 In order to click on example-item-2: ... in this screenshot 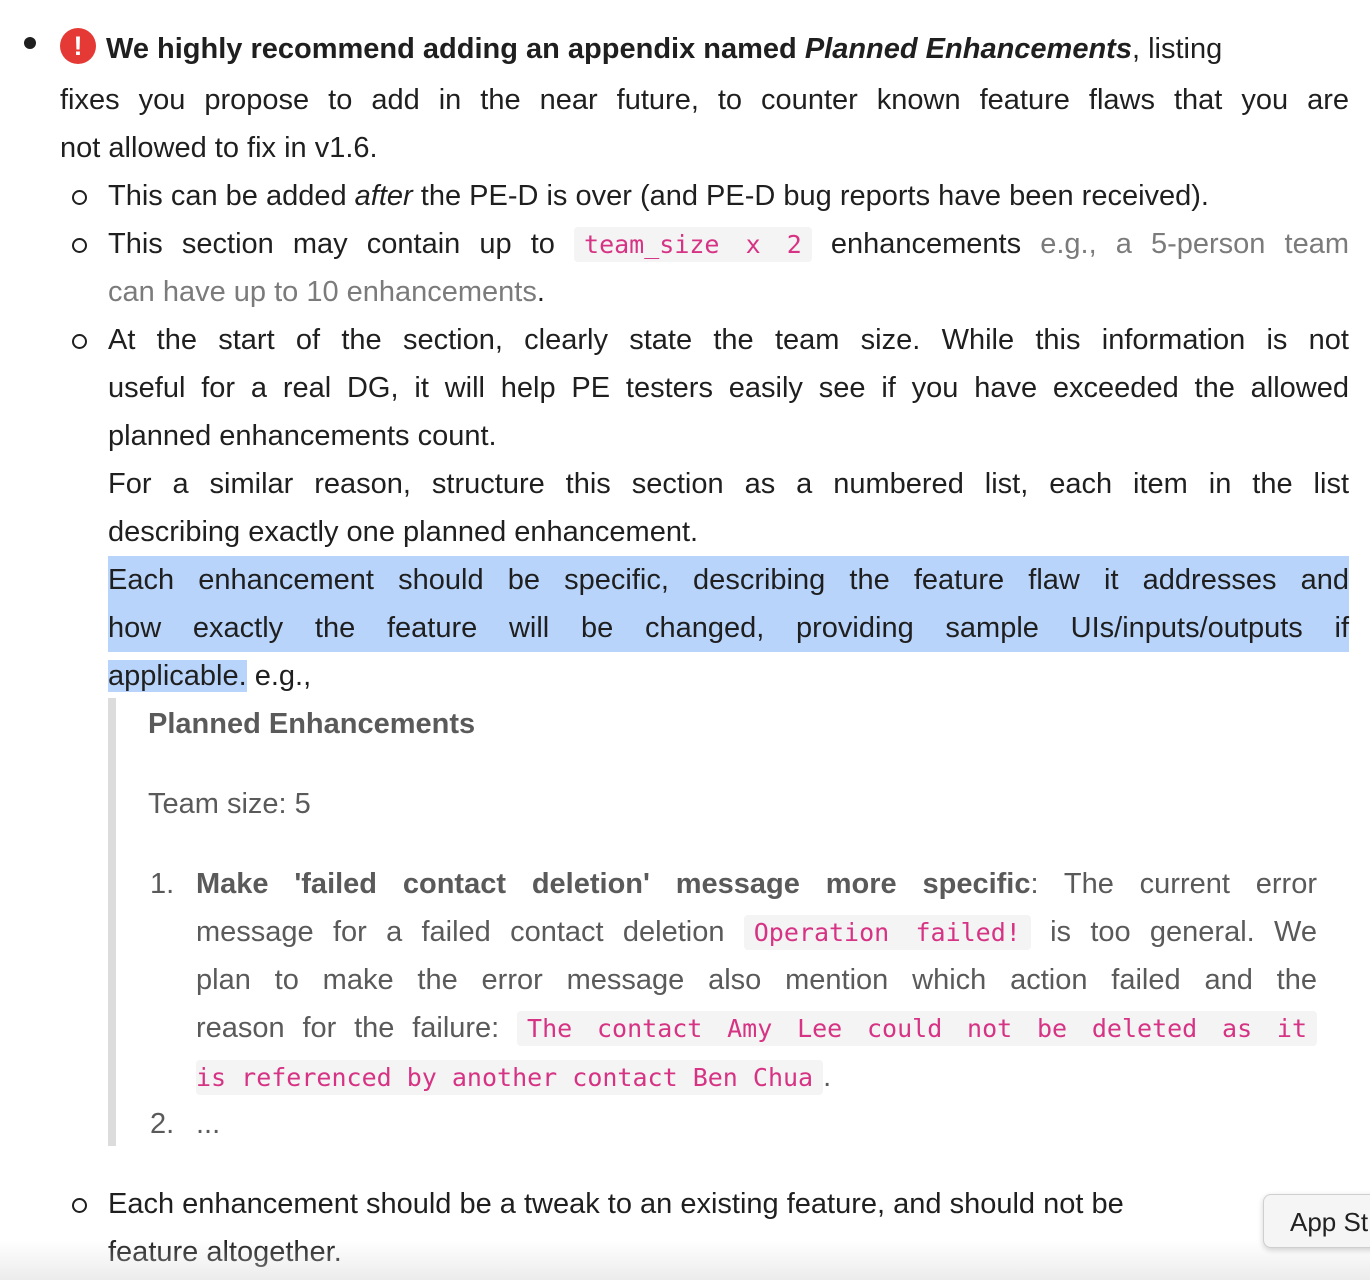, I will do `click(208, 1124)`.